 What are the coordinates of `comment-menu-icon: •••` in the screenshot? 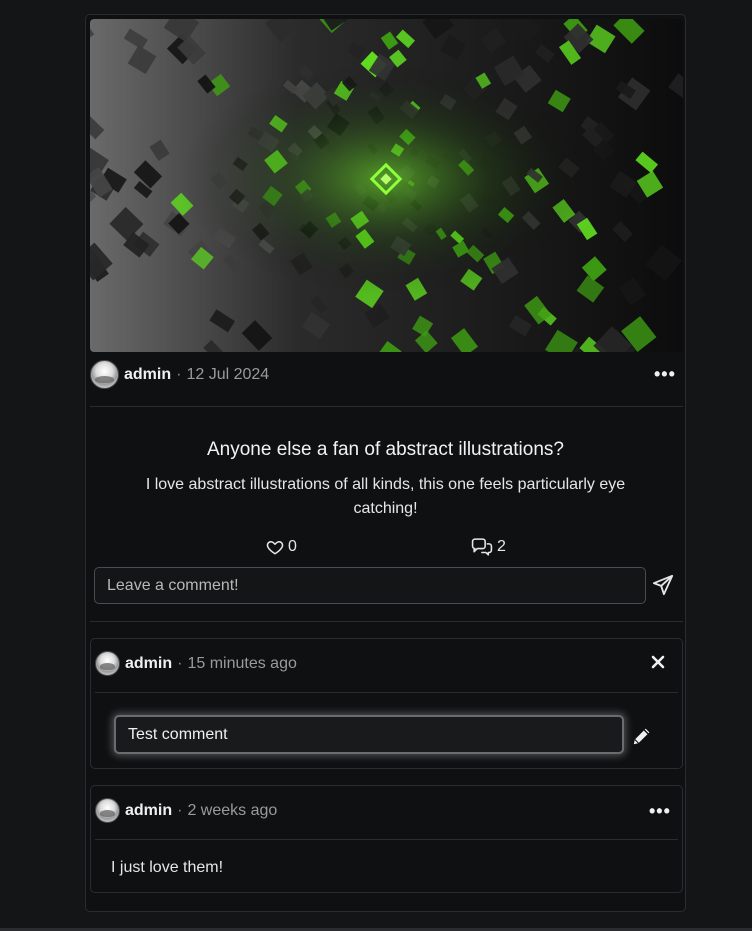 It's located at (660, 811).